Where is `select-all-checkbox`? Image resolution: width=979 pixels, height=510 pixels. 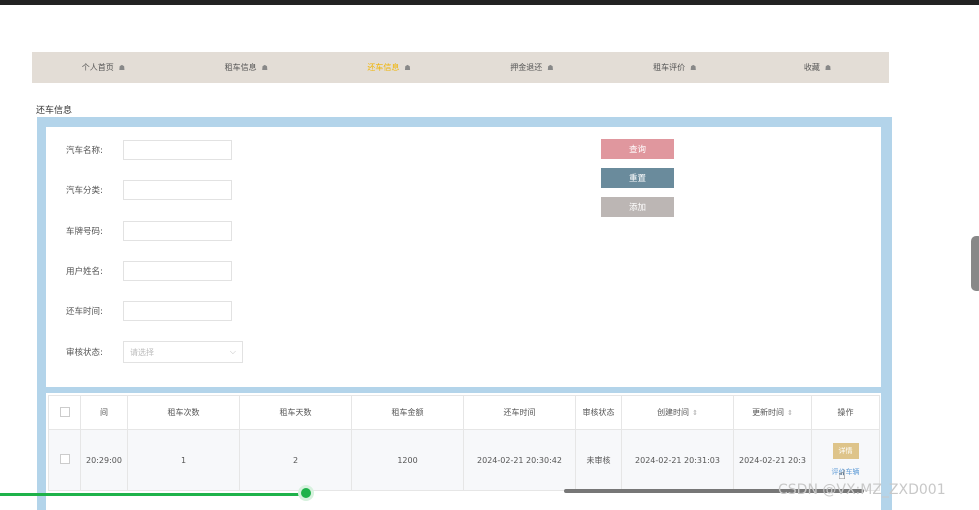
select-all-checkbox is located at coordinates (64, 412).